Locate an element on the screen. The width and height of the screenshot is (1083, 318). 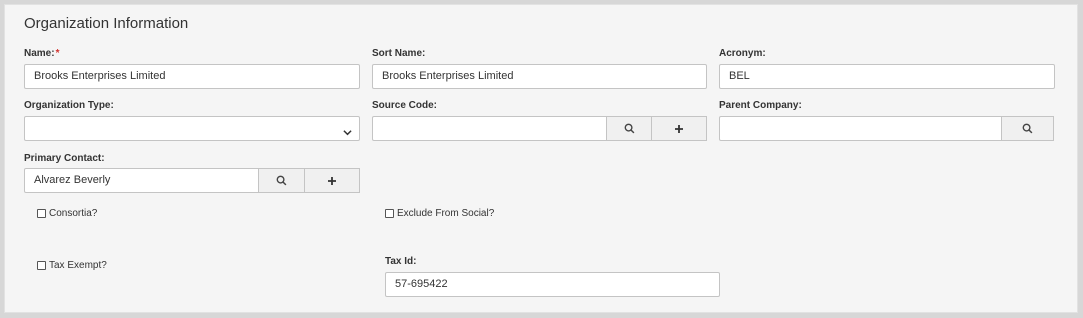
acronym-label: Acronym: is located at coordinates (742, 53).